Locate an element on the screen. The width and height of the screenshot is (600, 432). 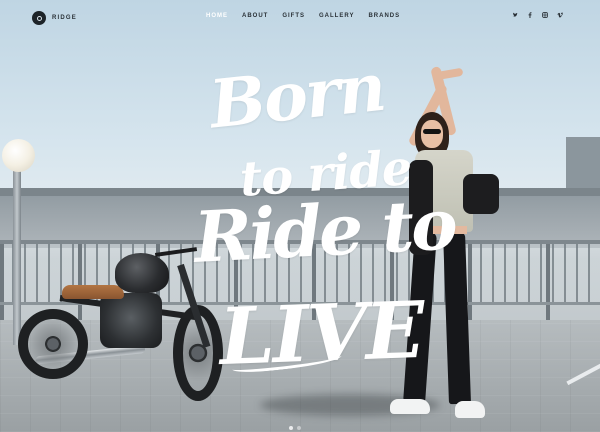
instagram-icon is located at coordinates (545, 15).